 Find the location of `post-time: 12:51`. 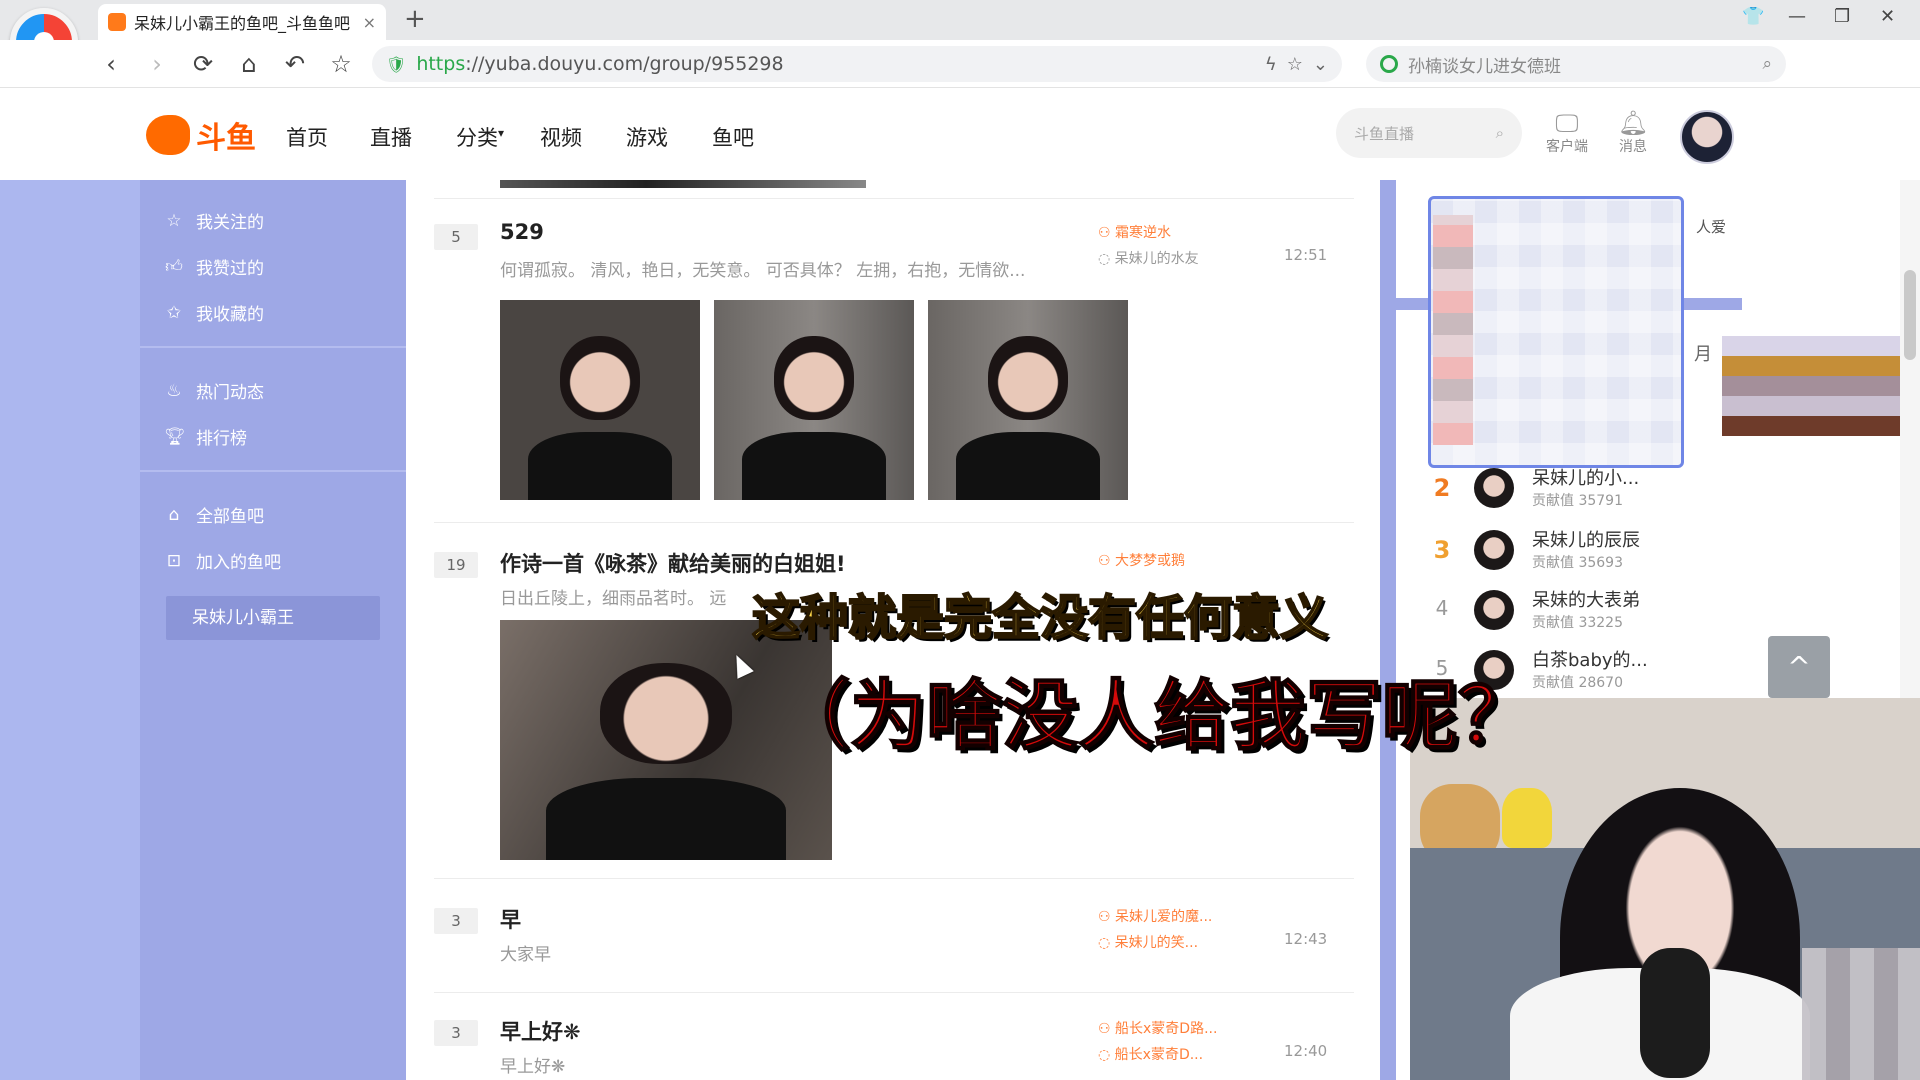

post-time: 12:51 is located at coordinates (1306, 255).